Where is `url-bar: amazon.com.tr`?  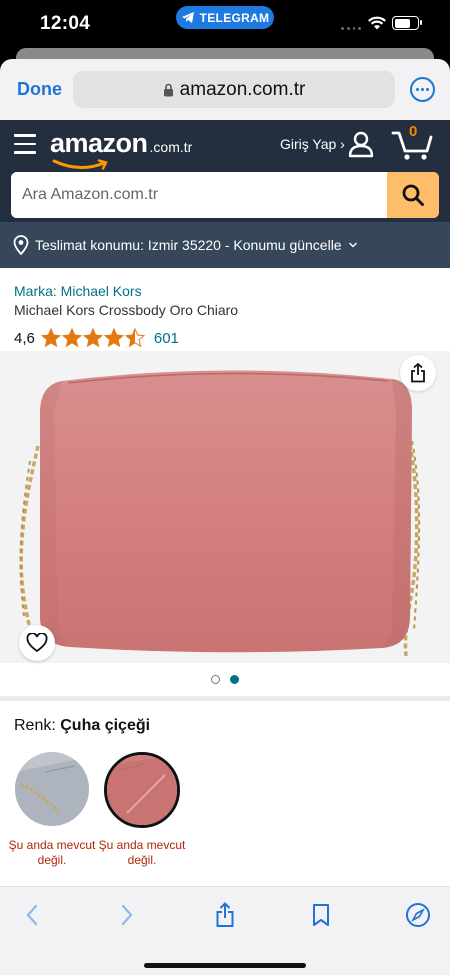 url-bar: amazon.com.tr is located at coordinates (234, 89).